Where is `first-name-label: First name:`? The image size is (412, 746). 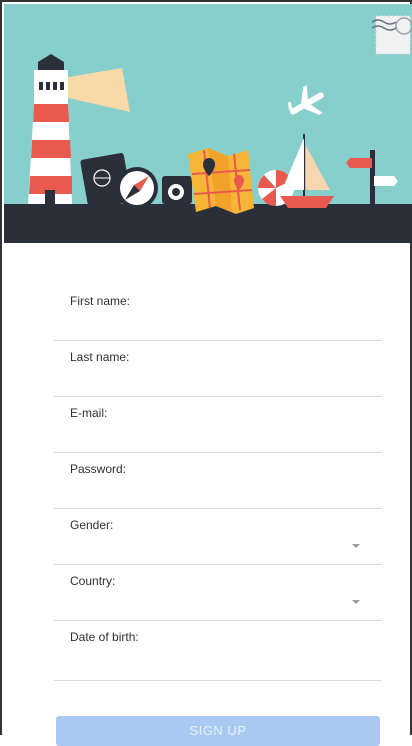
first-name-label: First name: is located at coordinates (100, 301).